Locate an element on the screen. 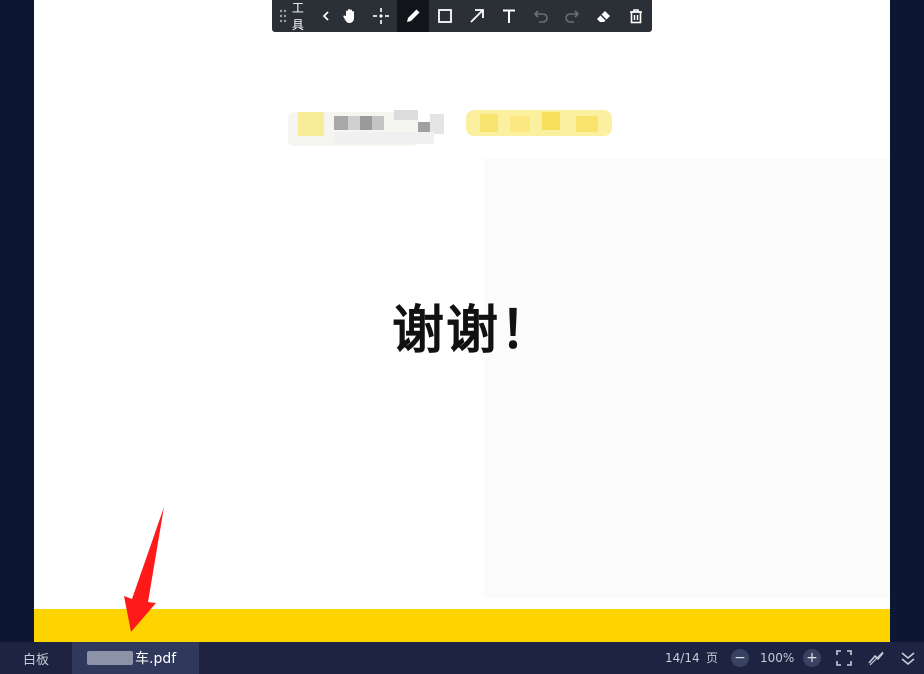 The height and width of the screenshot is (674, 924). eraser-icon is located at coordinates (604, 16).